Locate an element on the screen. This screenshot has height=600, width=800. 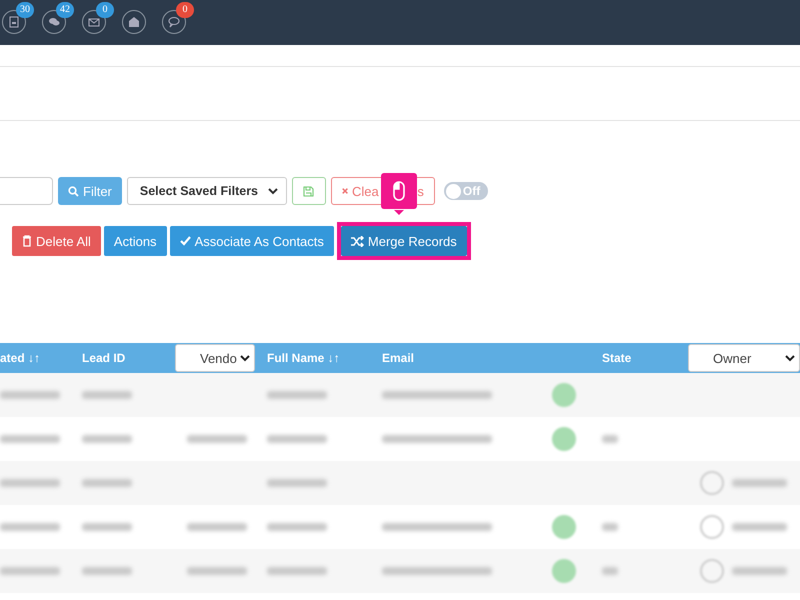
nav-button is located at coordinates (134, 22).